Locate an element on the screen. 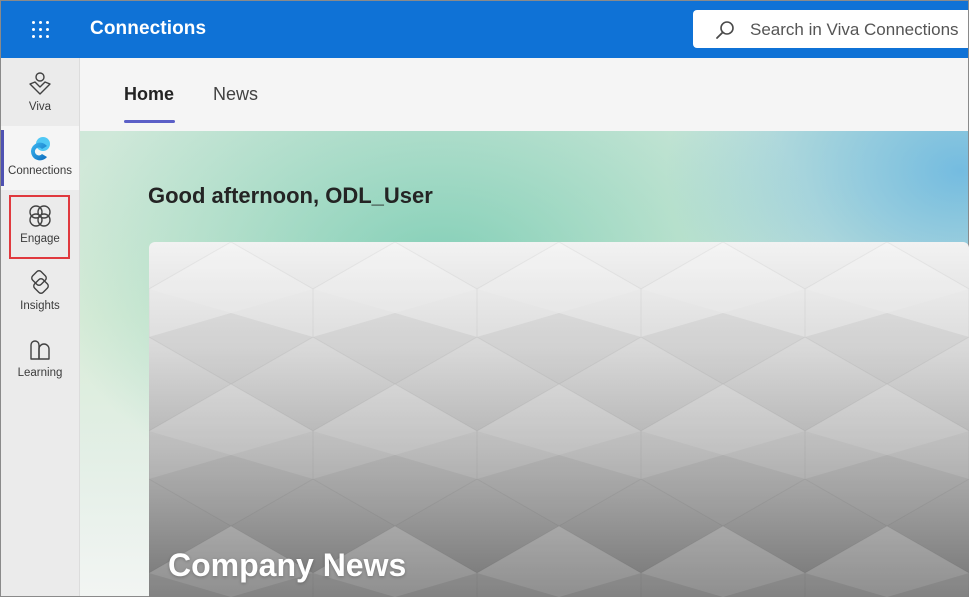 This screenshot has height=597, width=969. rail-item-connections: Connections is located at coordinates (40, 158).